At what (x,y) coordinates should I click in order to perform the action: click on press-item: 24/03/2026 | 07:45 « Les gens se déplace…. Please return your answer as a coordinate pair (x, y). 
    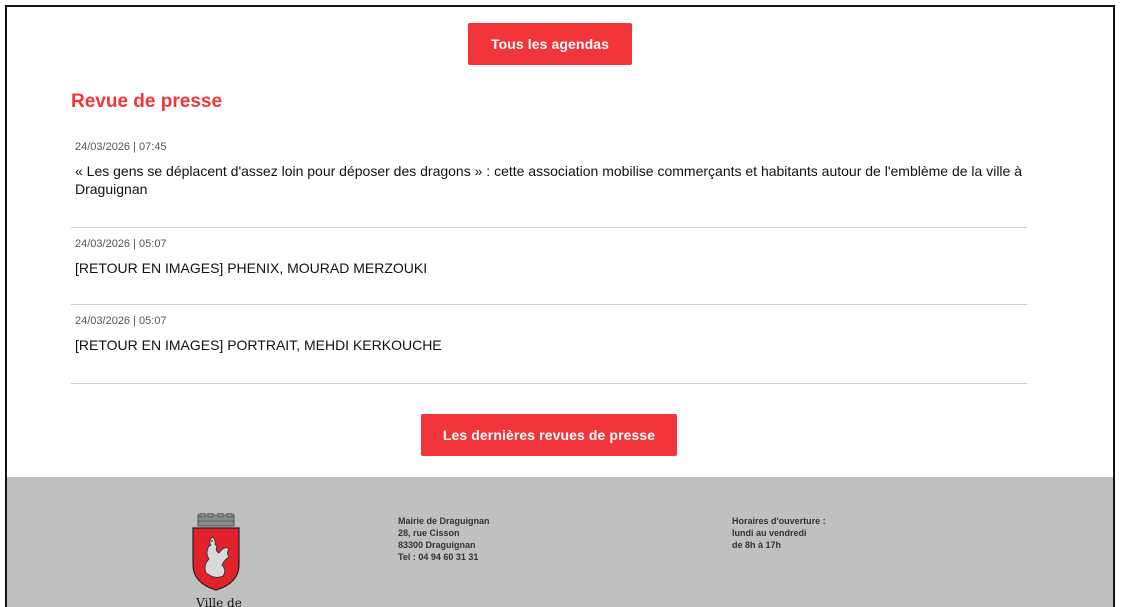
    Looking at the image, I should click on (549, 179).